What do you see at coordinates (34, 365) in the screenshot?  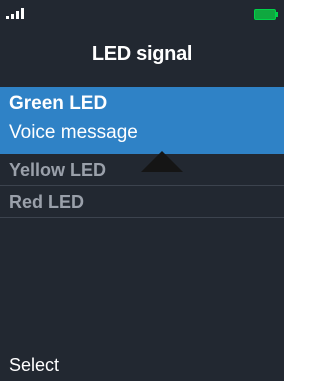 I see `select-softkey: Select` at bounding box center [34, 365].